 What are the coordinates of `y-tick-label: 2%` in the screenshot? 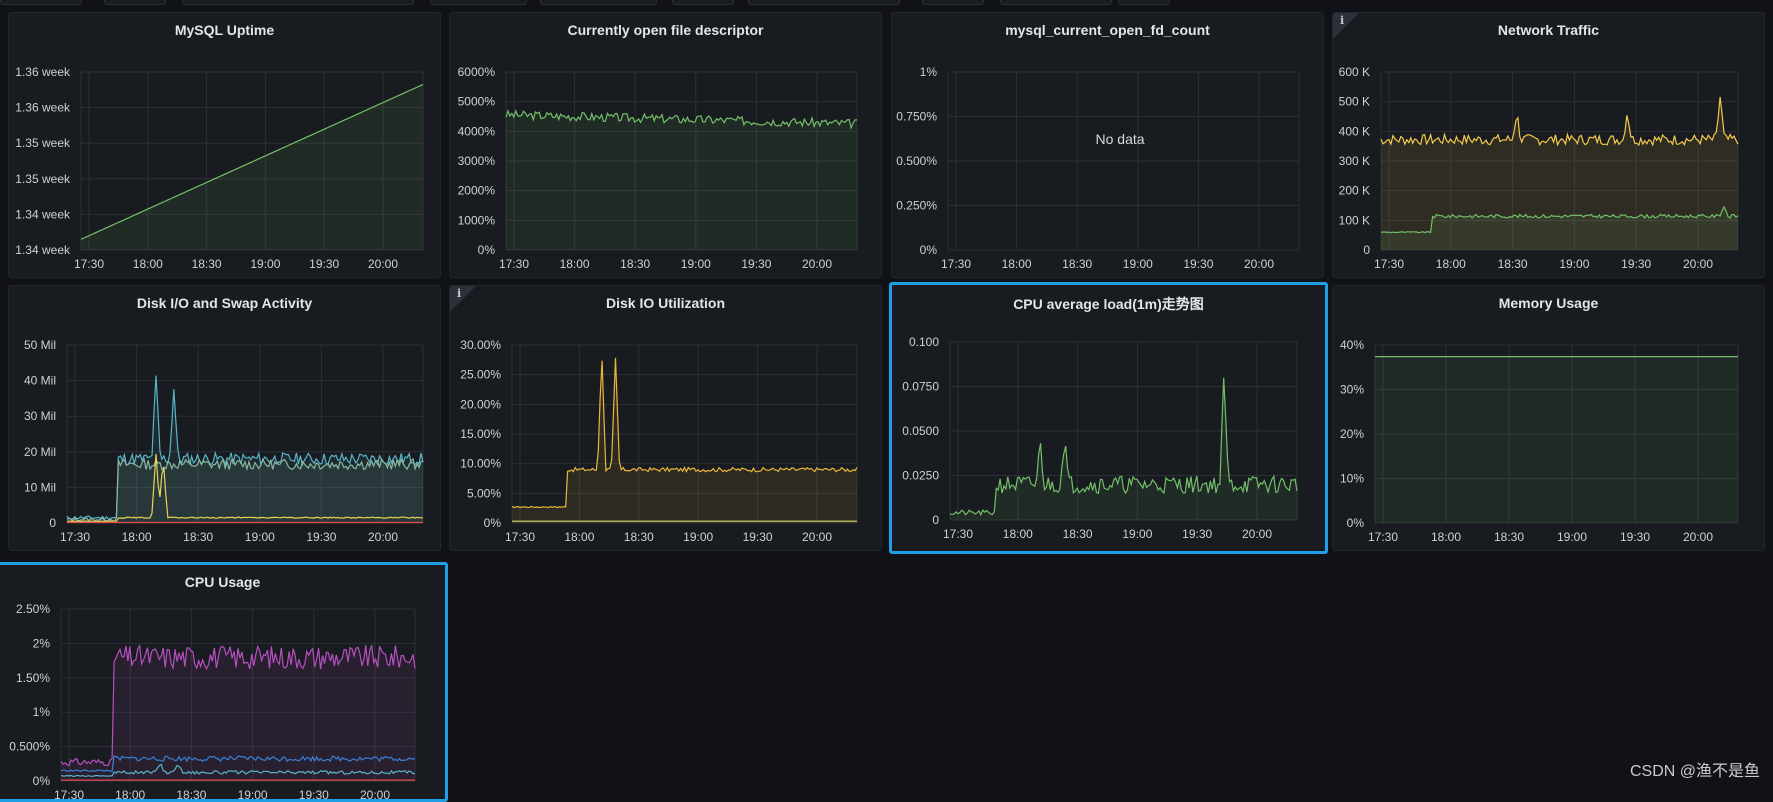 It's located at (42, 643).